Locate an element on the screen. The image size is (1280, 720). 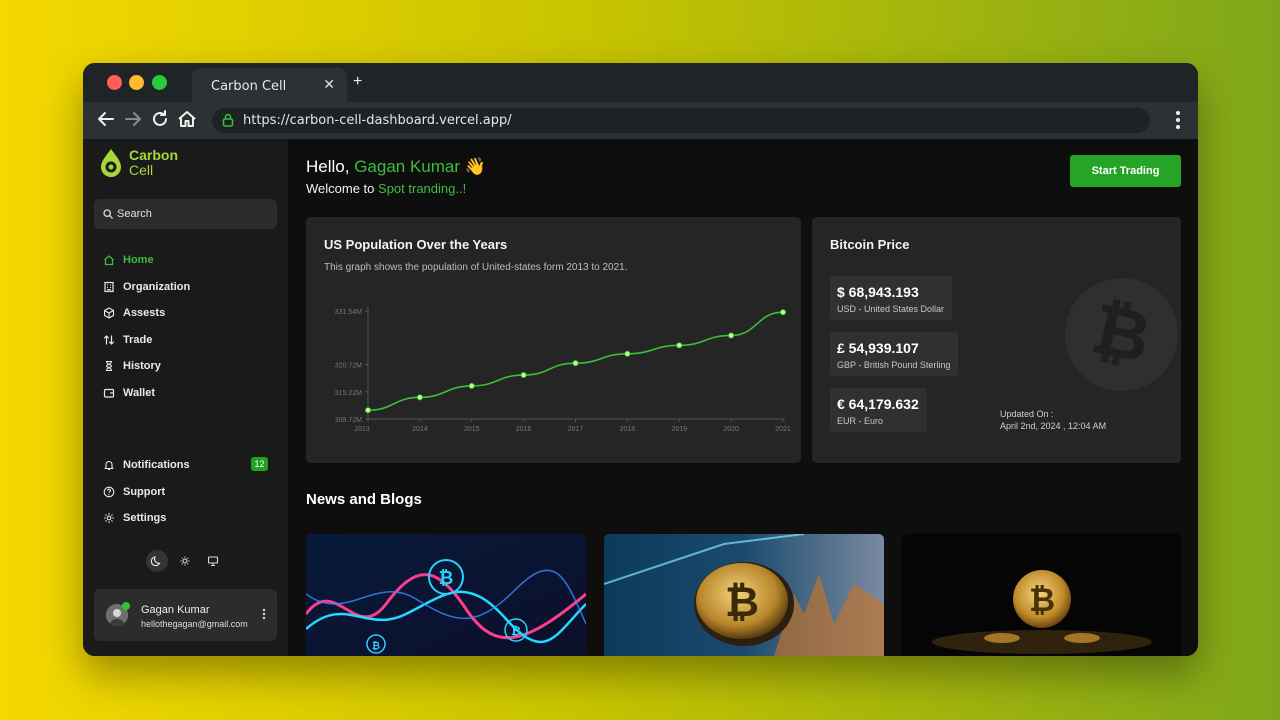
user-email: hellothegagan@gmail.com is located at coordinates (194, 624).